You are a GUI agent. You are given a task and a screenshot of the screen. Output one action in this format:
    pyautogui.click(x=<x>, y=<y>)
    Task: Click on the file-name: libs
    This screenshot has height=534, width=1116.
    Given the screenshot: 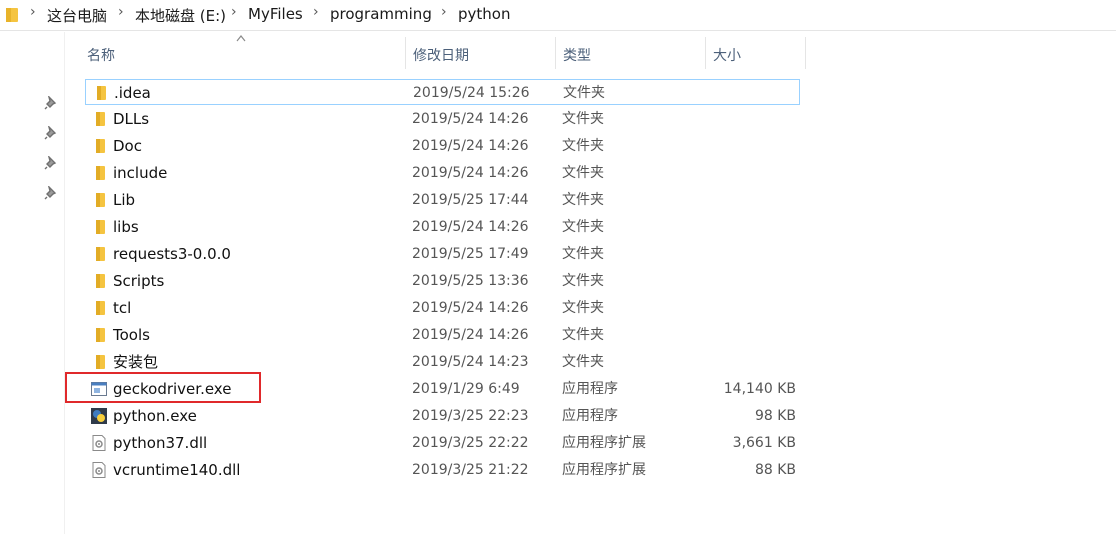 What is the action you would take?
    pyautogui.click(x=126, y=227)
    